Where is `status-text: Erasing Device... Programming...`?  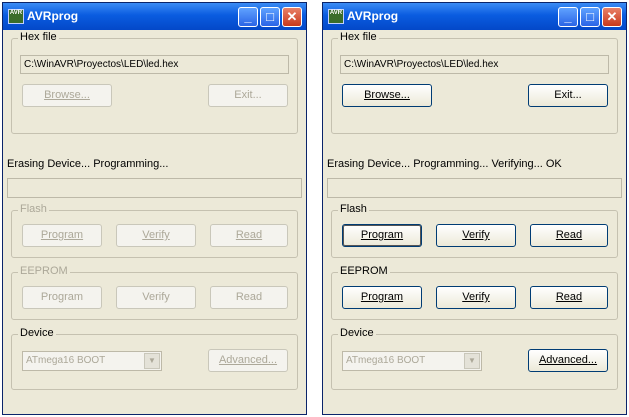 status-text: Erasing Device... Programming... is located at coordinates (88, 164).